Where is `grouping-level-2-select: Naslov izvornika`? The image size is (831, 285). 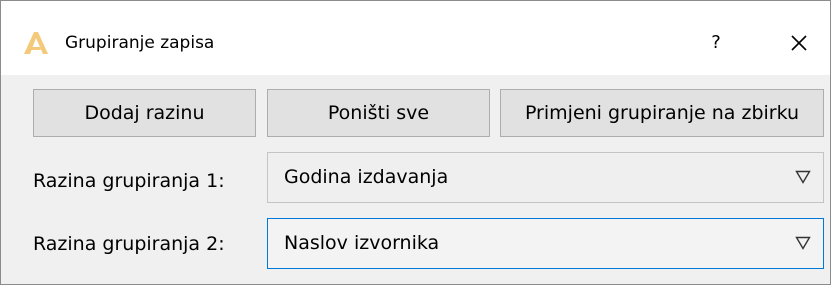
grouping-level-2-select: Naslov izvornika is located at coordinates (545, 243).